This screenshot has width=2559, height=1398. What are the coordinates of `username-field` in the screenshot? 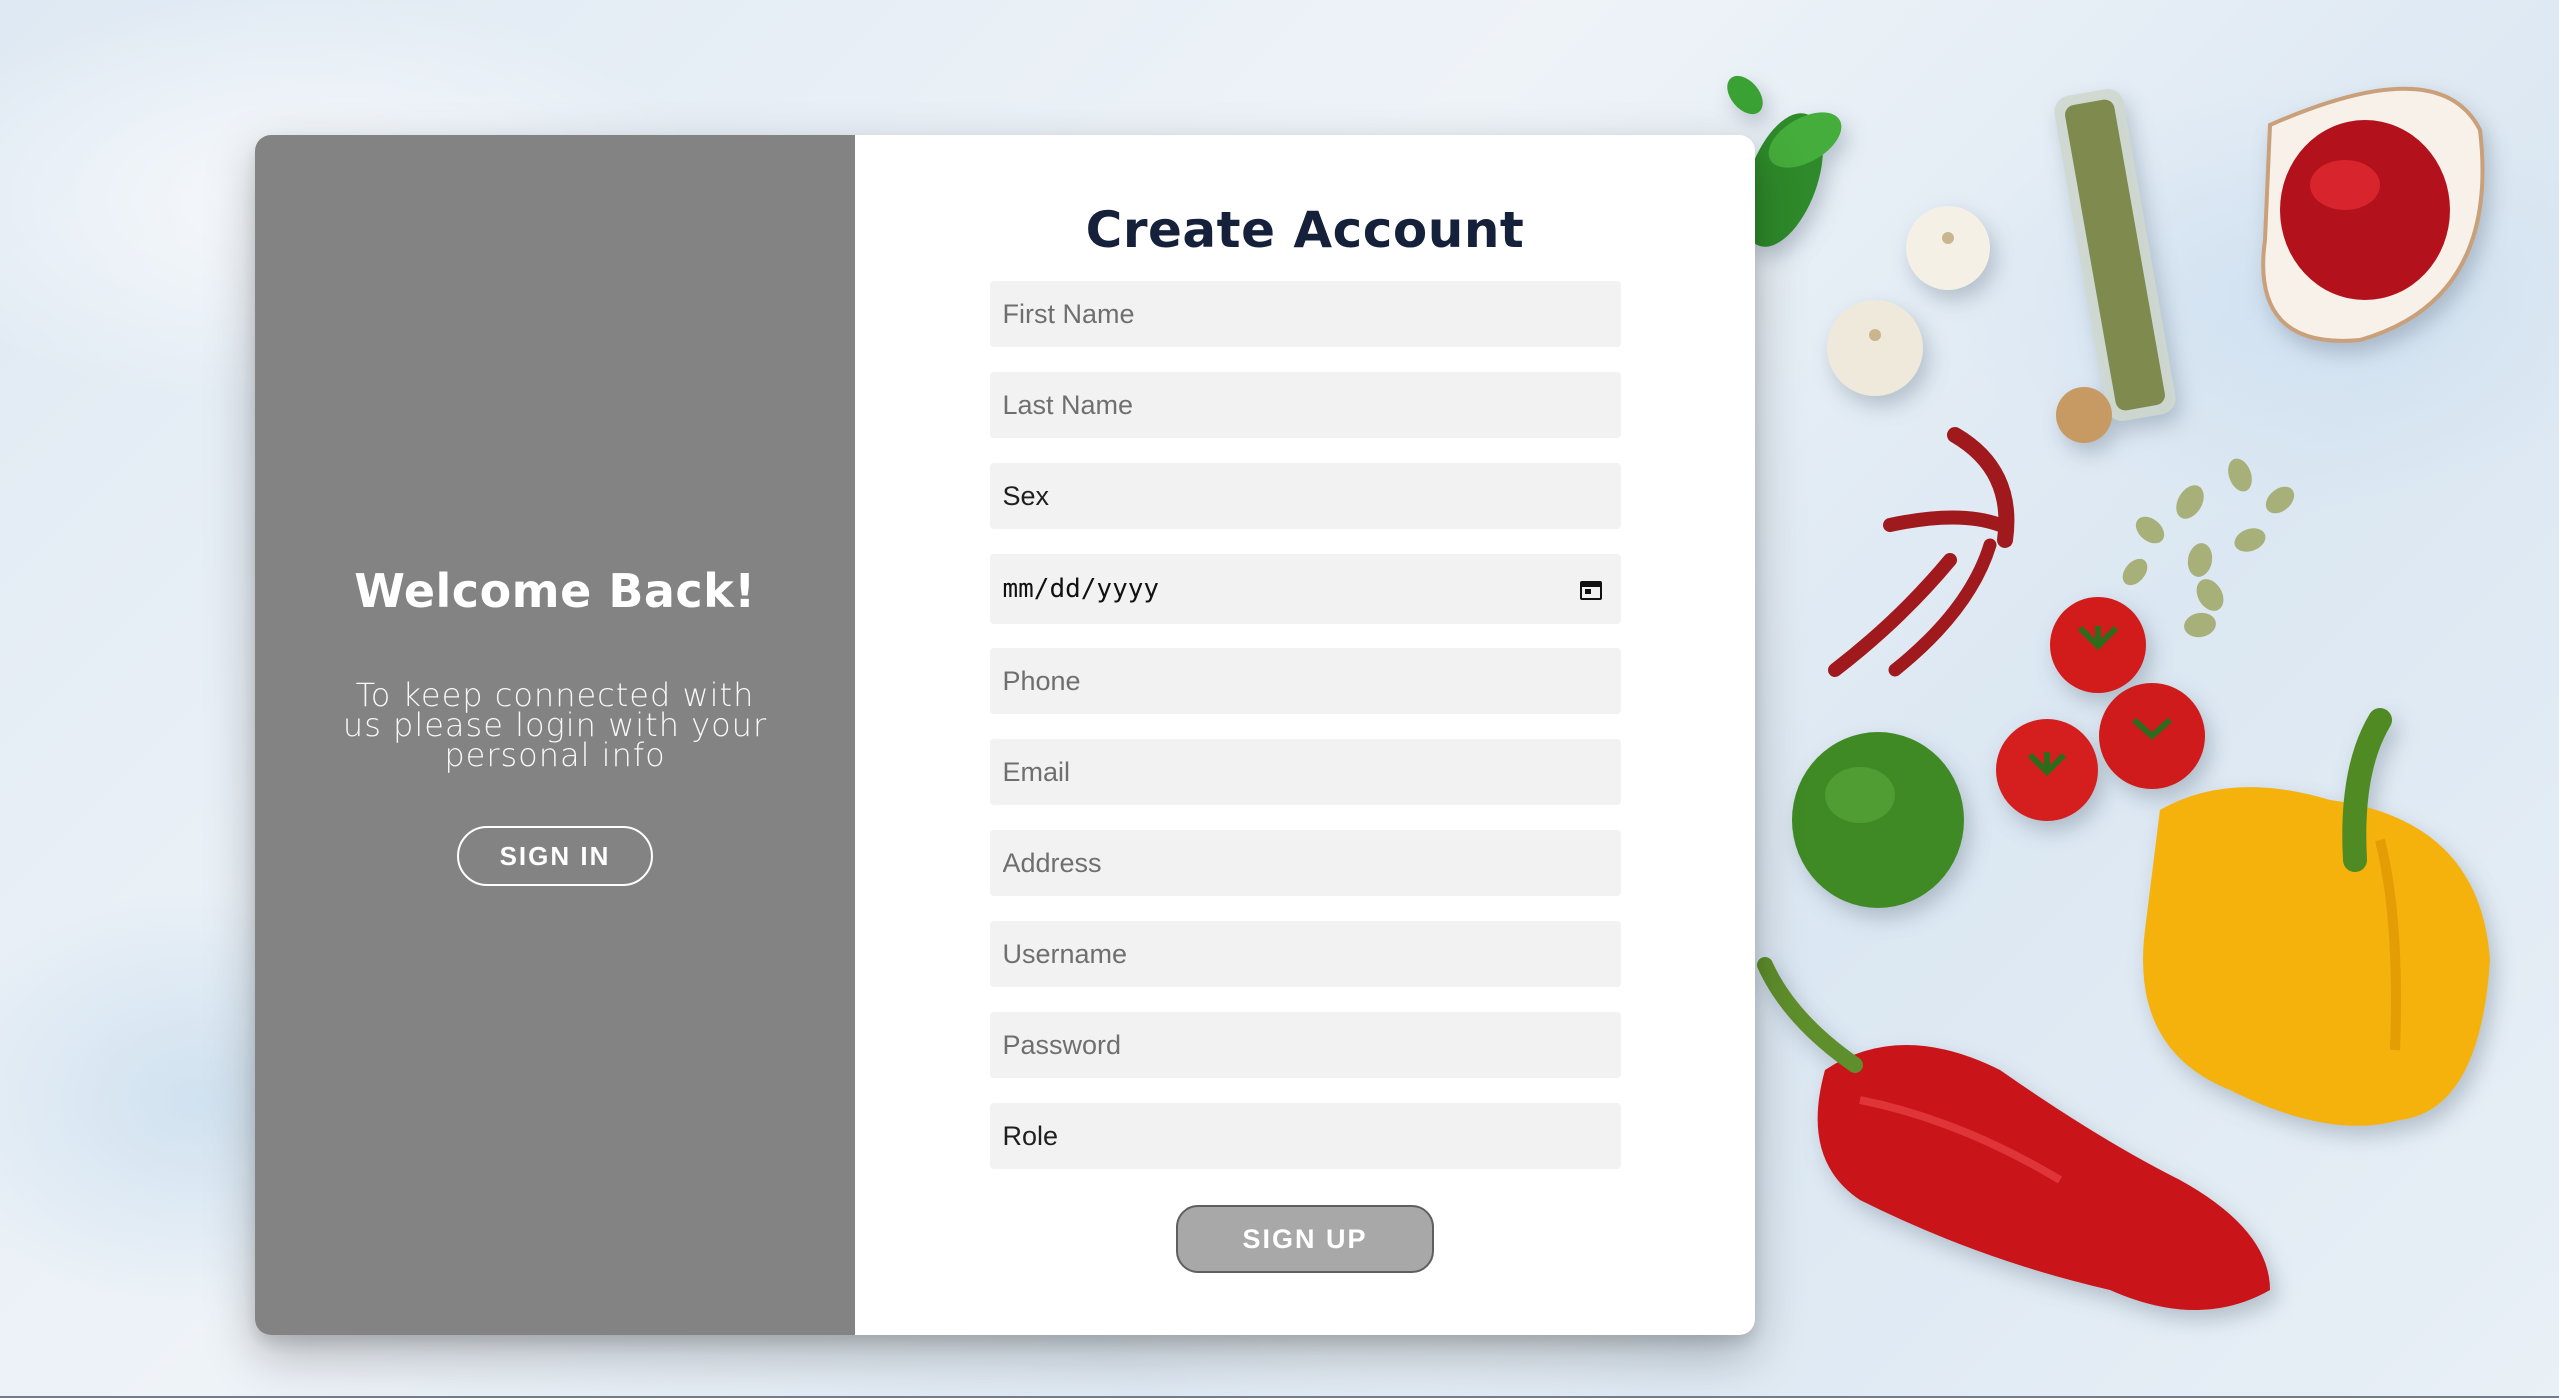 It's located at (1305, 954).